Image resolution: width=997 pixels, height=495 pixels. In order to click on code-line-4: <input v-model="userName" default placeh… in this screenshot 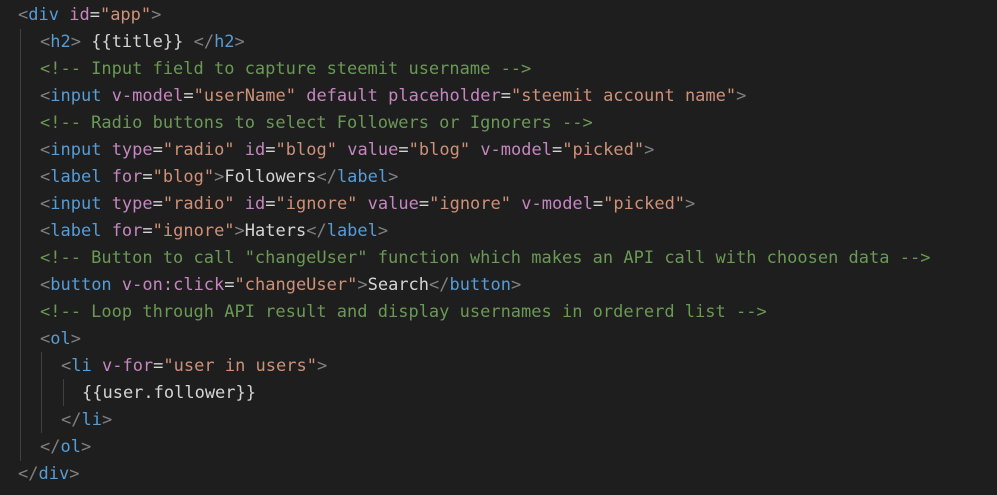, I will do `click(373, 96)`.